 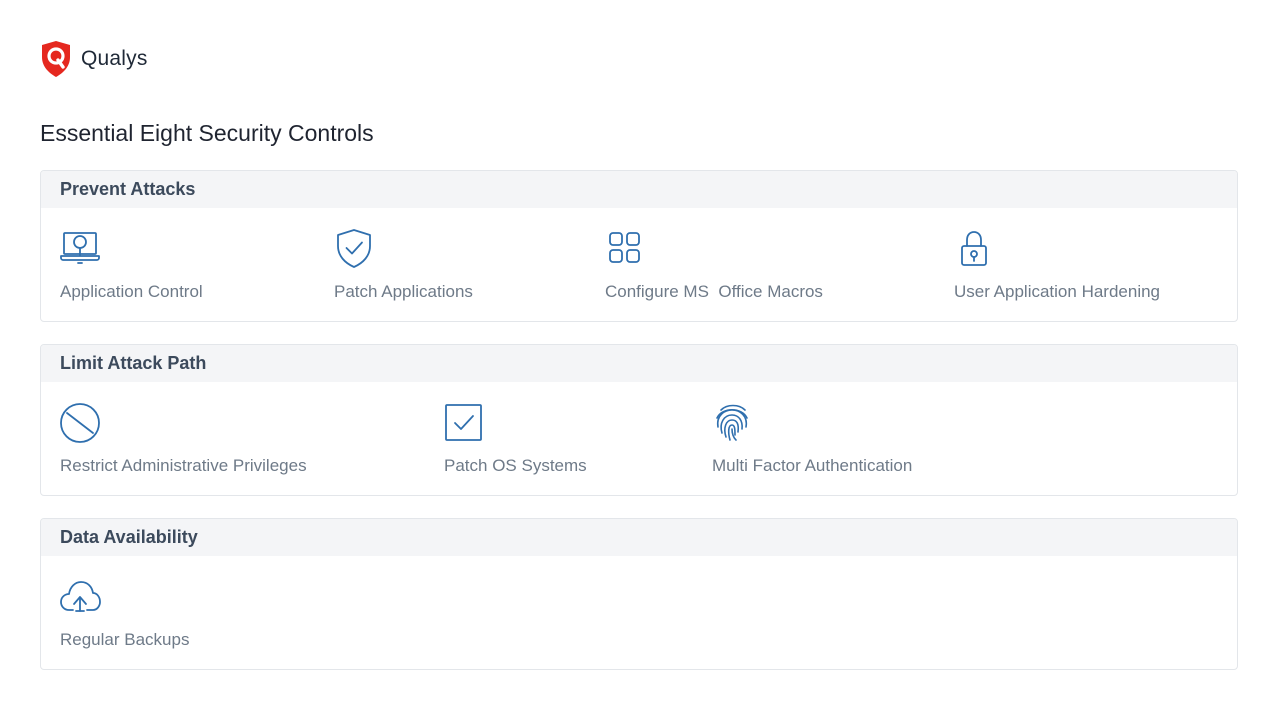 What do you see at coordinates (515, 439) in the screenshot?
I see `control-patch-os-systems: Patch OS Systems` at bounding box center [515, 439].